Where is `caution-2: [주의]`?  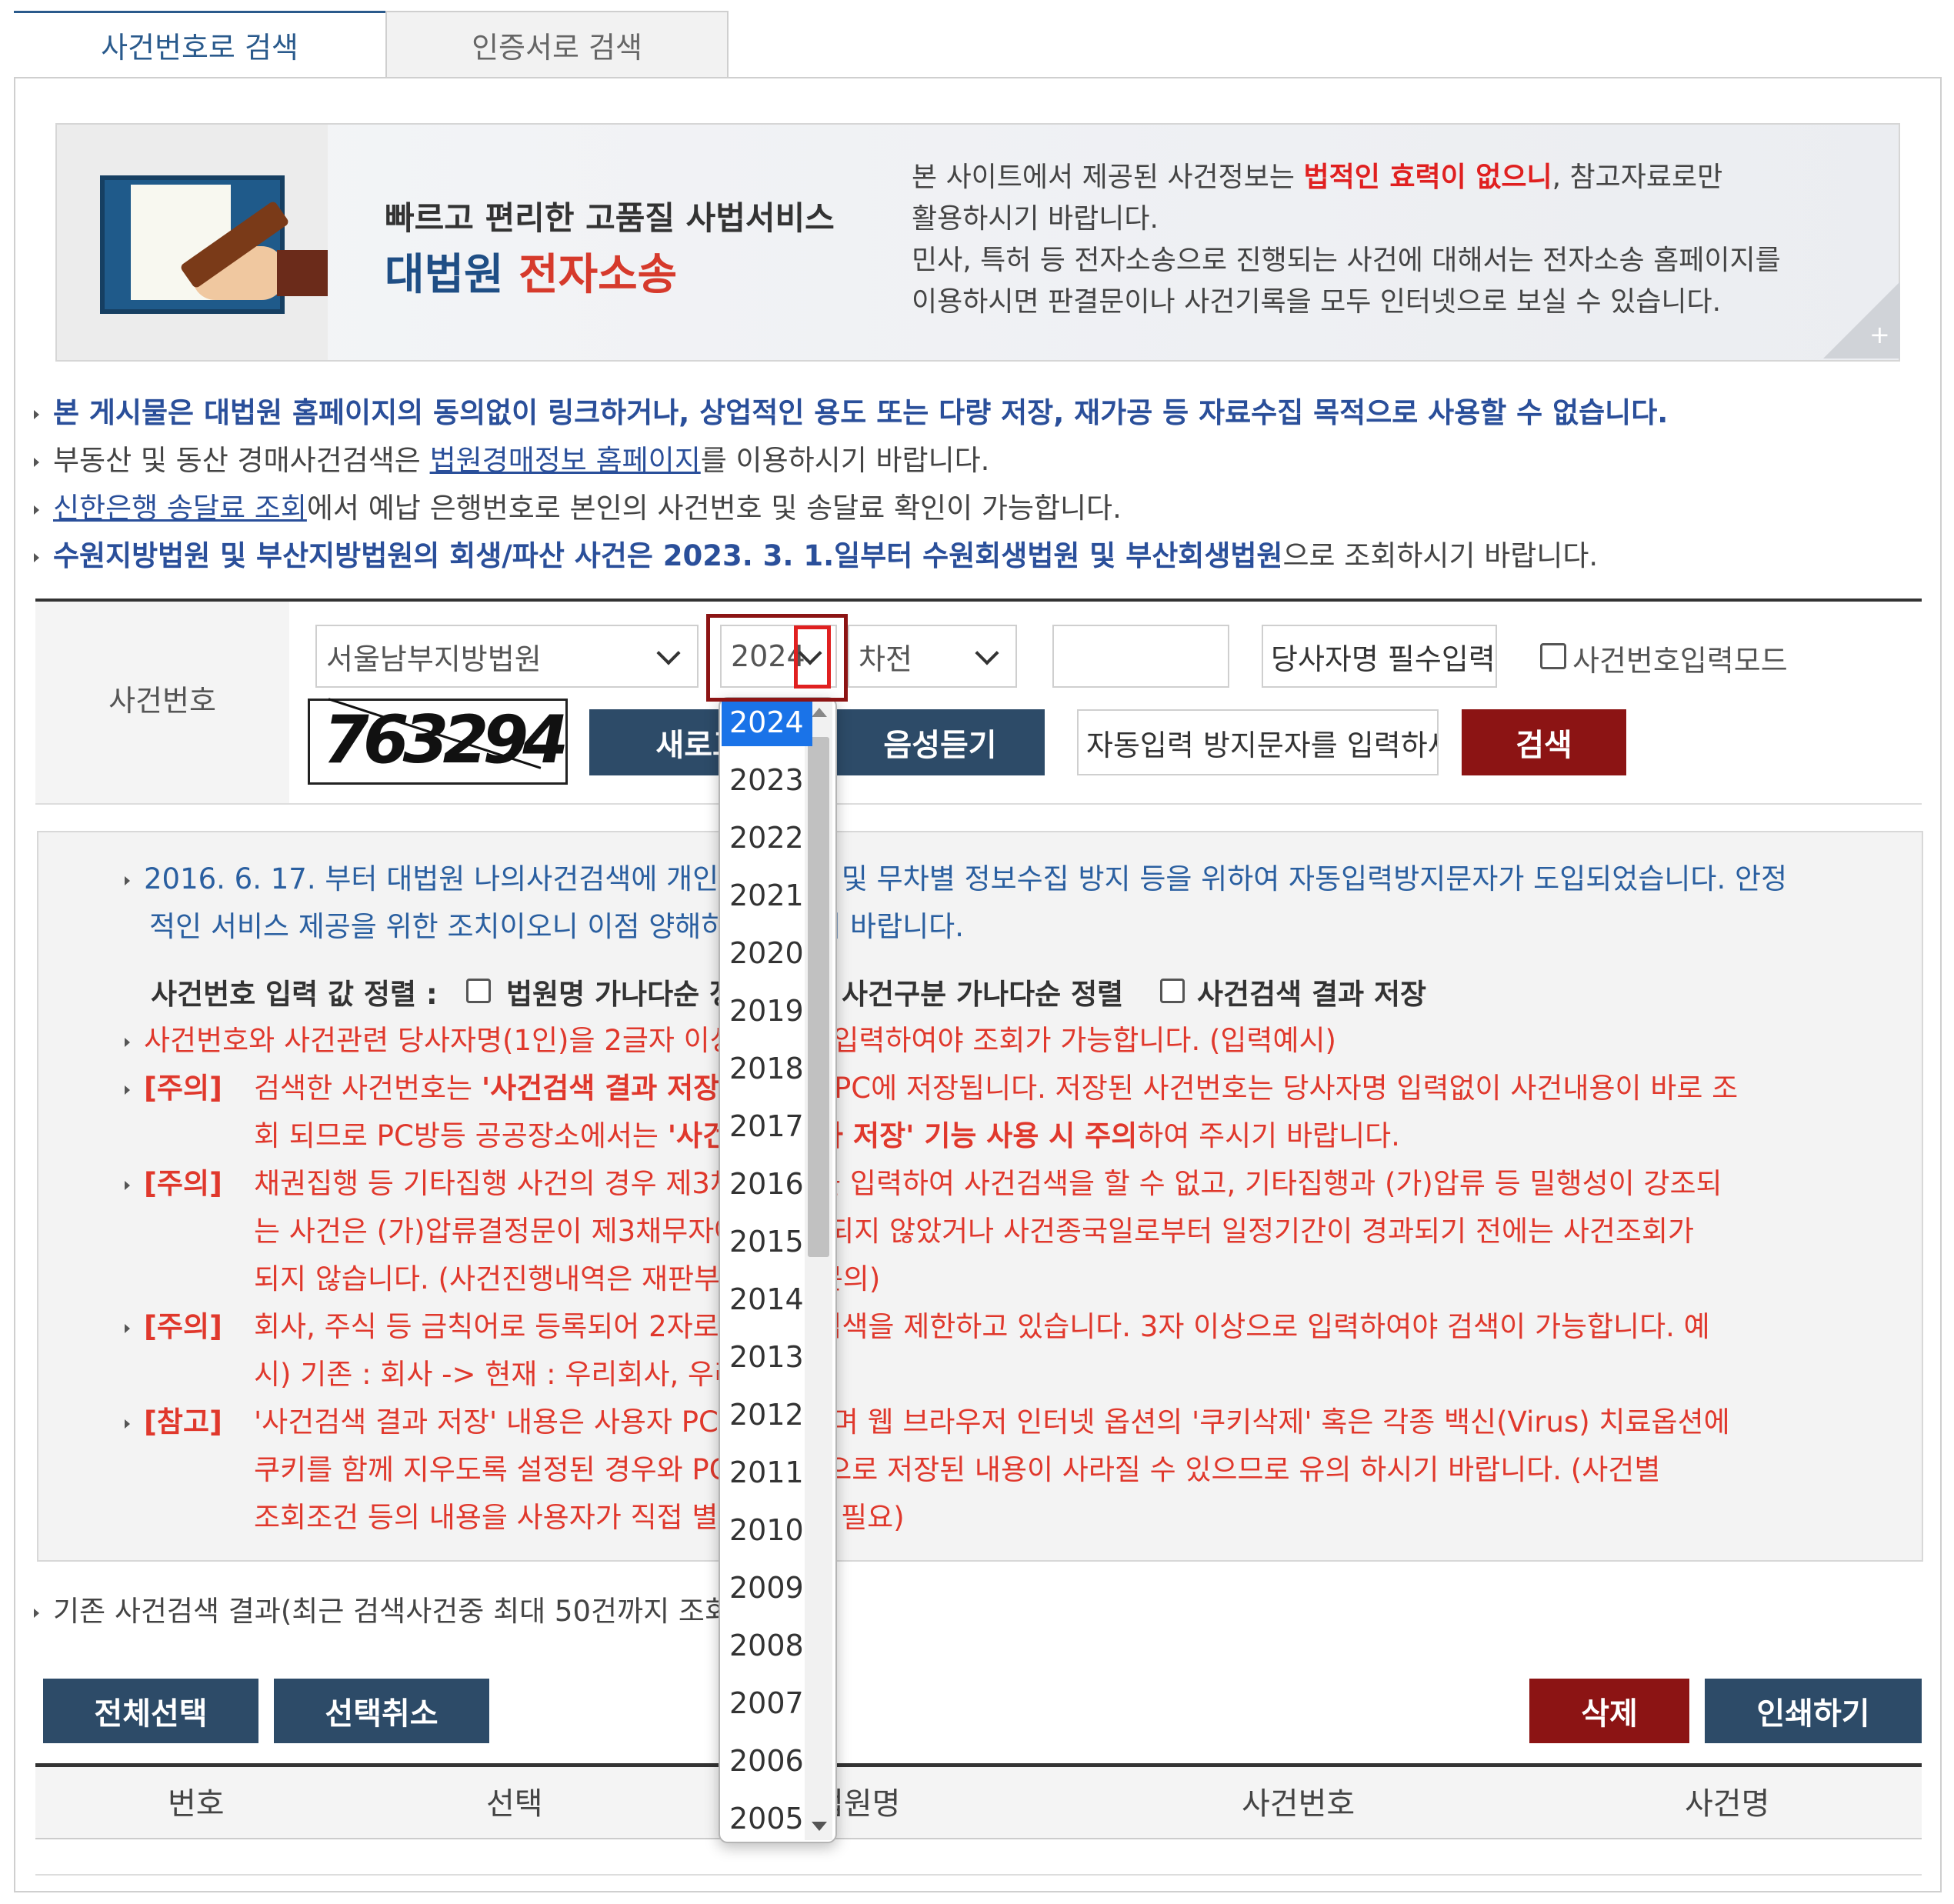
caution-2: [주의] is located at coordinates (174, 1181).